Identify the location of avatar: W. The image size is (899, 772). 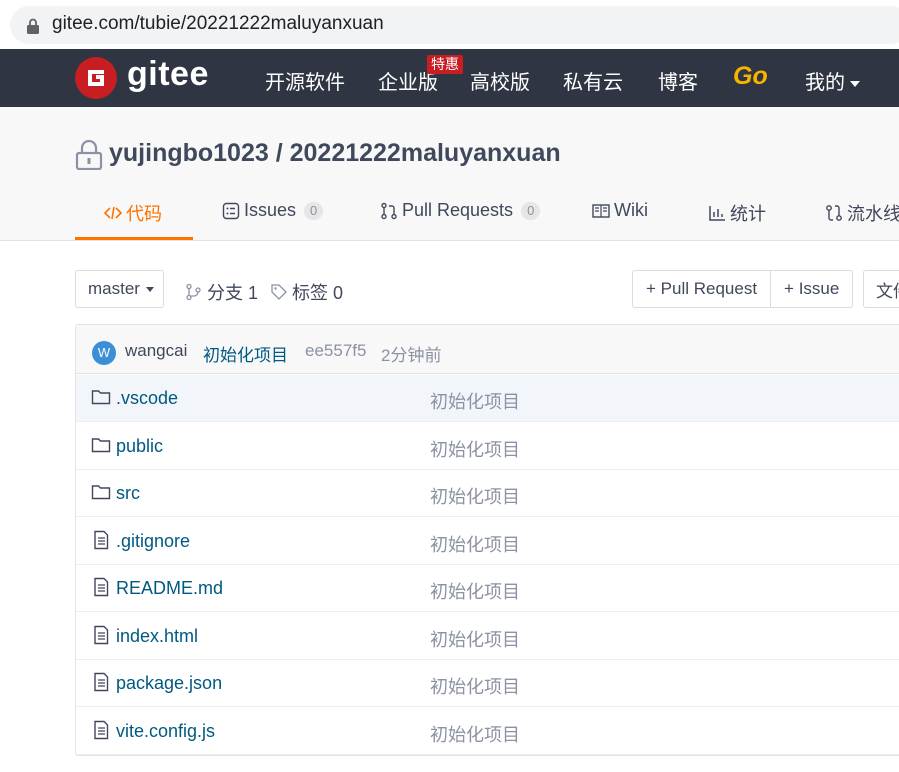
(104, 353).